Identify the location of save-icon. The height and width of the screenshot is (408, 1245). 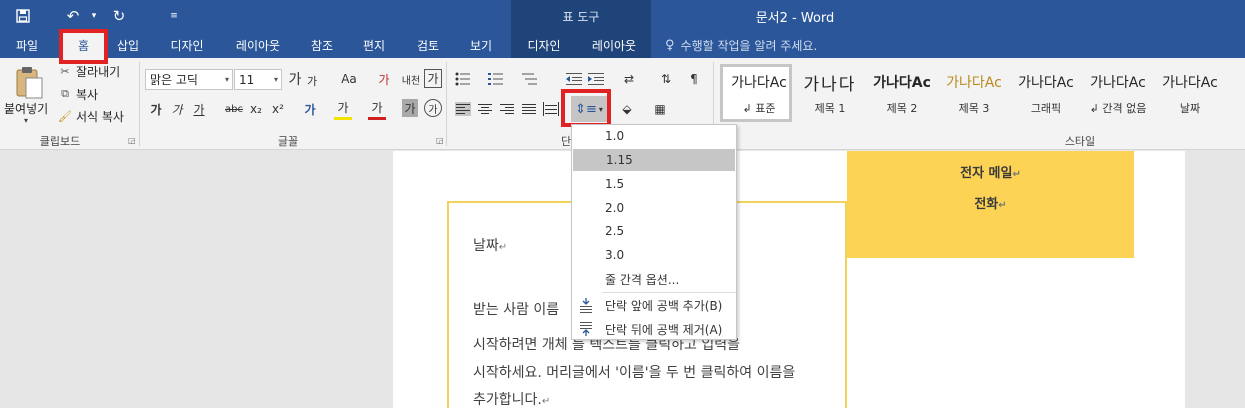
(23, 16).